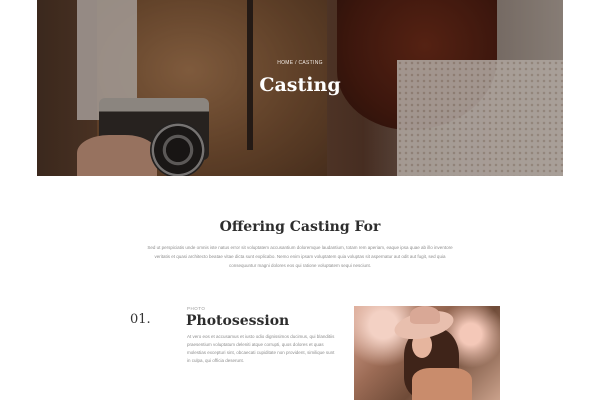 Image resolution: width=600 pixels, height=400 pixels. What do you see at coordinates (300, 63) in the screenshot?
I see `breadcrumb: HOME / CASTING` at bounding box center [300, 63].